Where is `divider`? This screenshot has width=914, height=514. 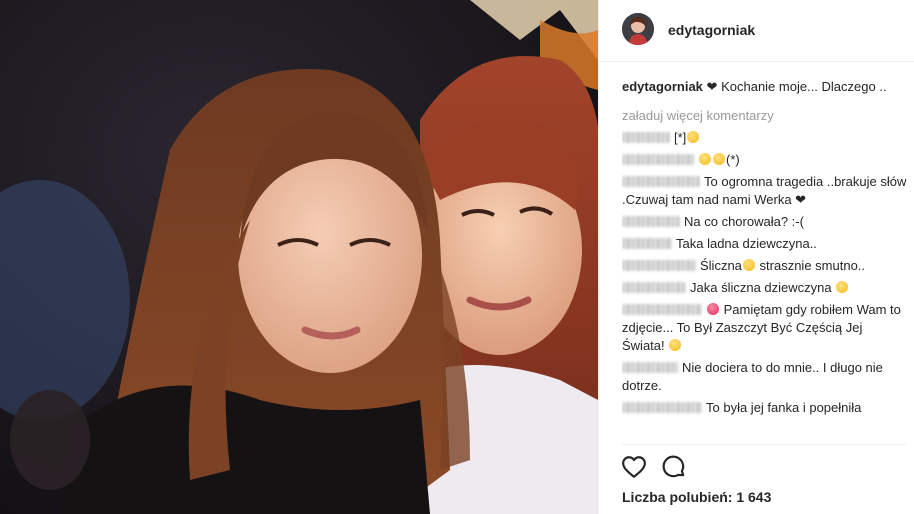
divider is located at coordinates (764, 444).